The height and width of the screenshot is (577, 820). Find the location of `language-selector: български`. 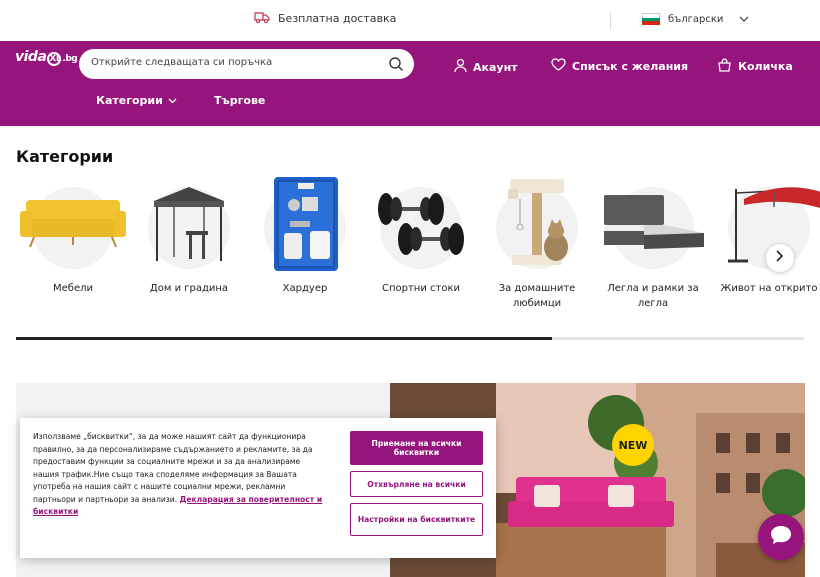

language-selector: български is located at coordinates (695, 19).